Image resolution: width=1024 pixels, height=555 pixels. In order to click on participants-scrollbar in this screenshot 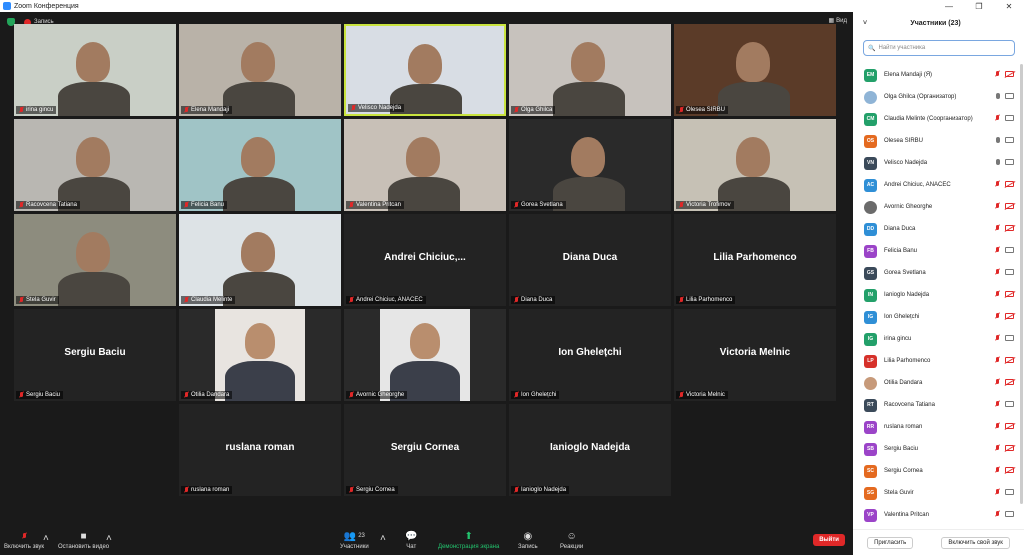, I will do `click(1021, 284)`.